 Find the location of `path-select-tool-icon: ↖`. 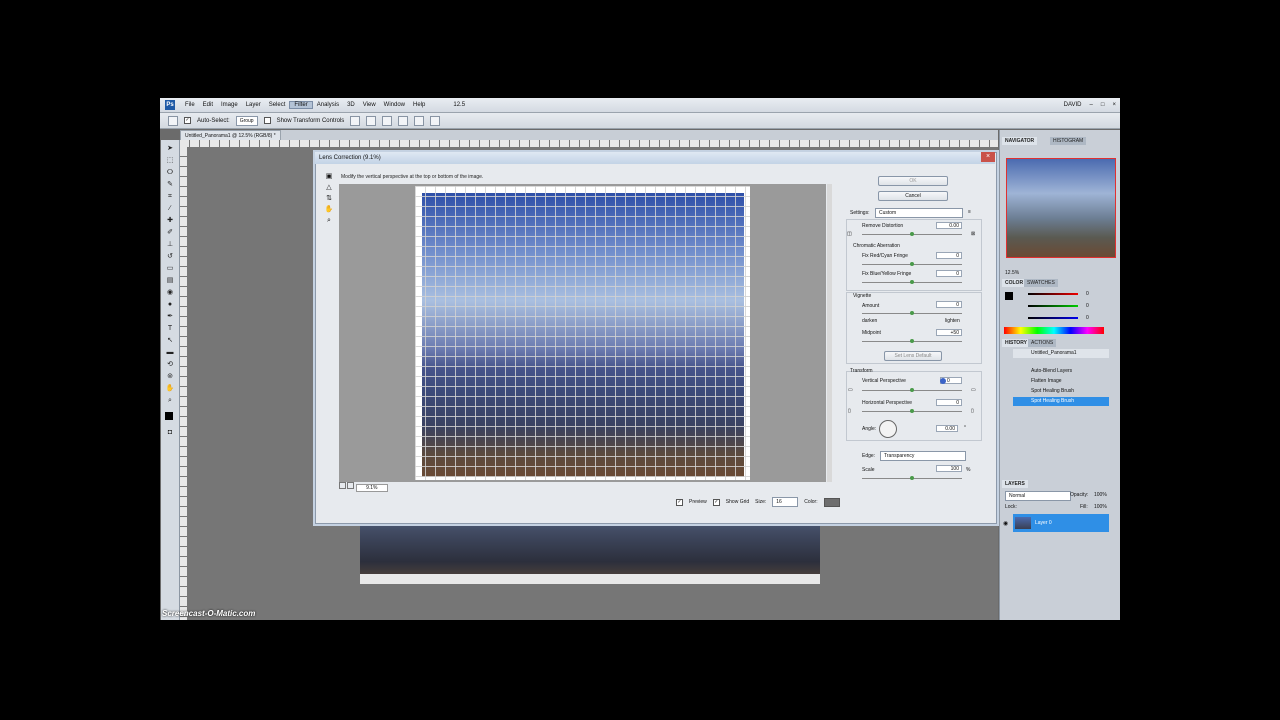

path-select-tool-icon: ↖ is located at coordinates (170, 340).